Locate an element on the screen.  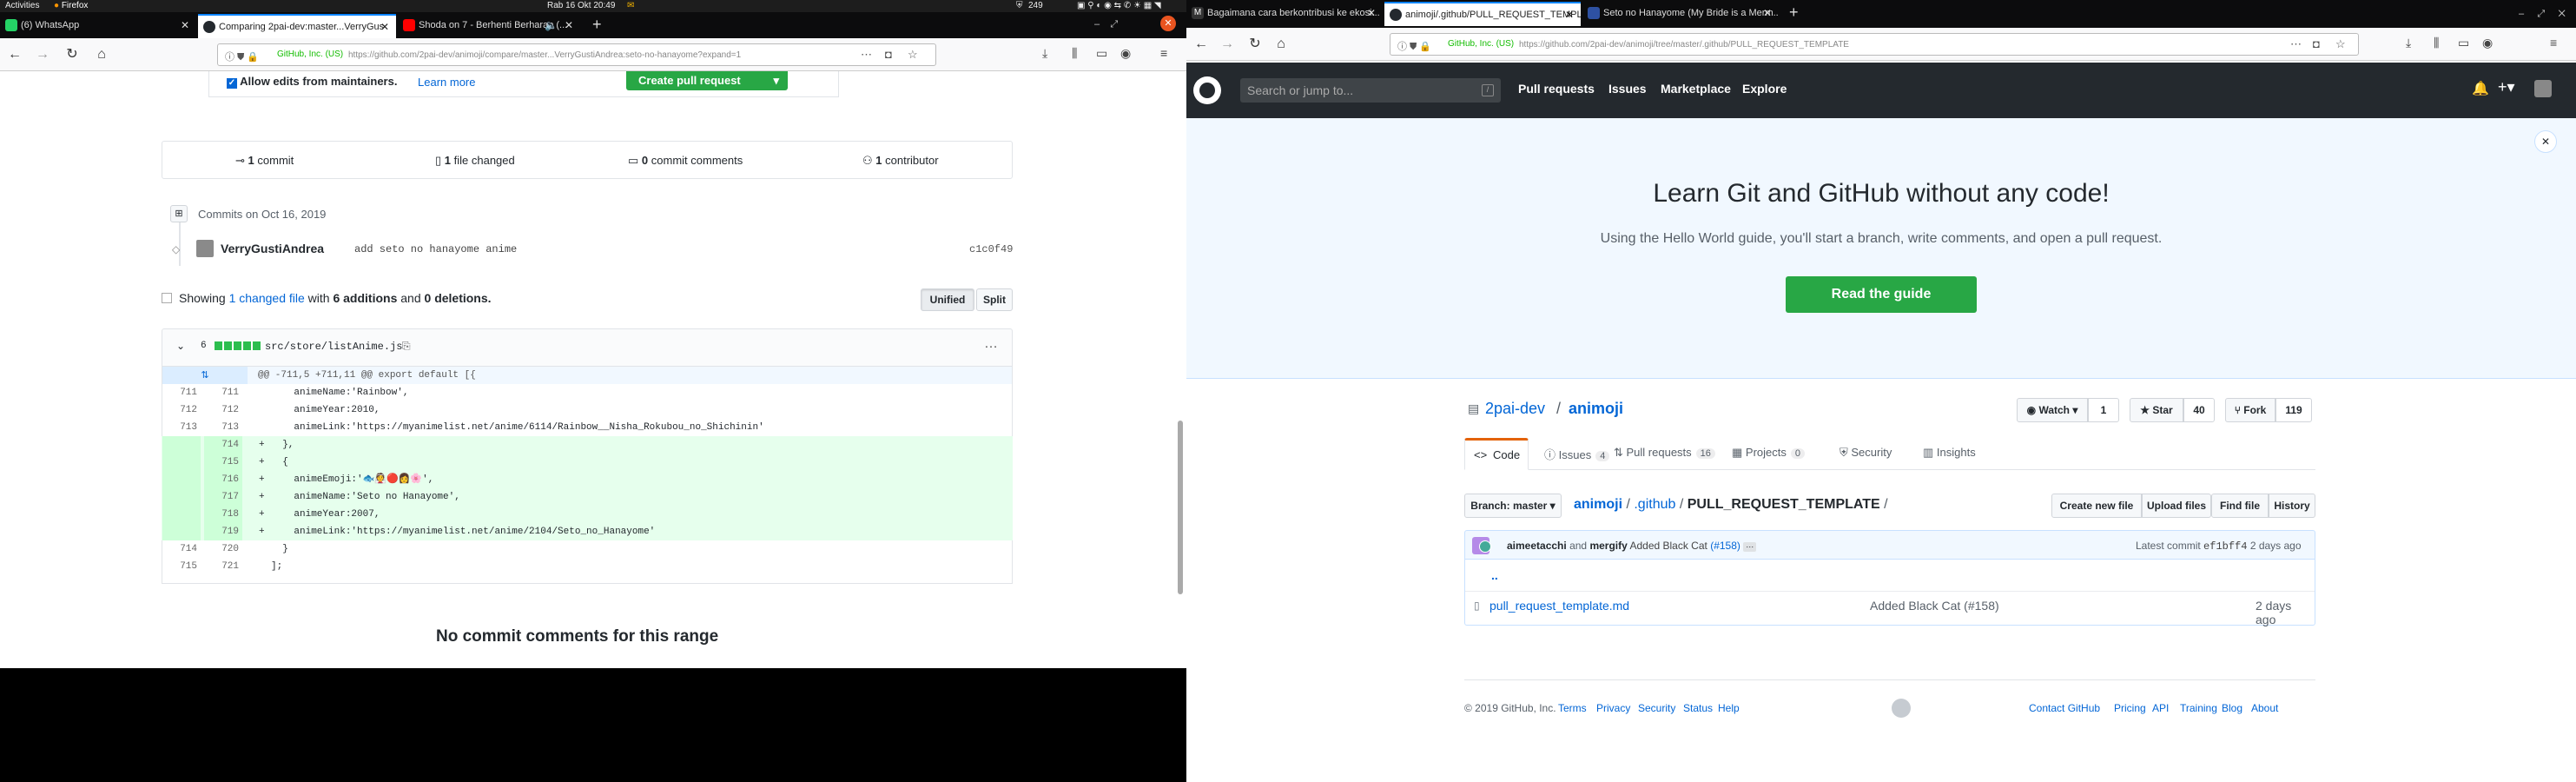
unified-button: Unified is located at coordinates (947, 299).